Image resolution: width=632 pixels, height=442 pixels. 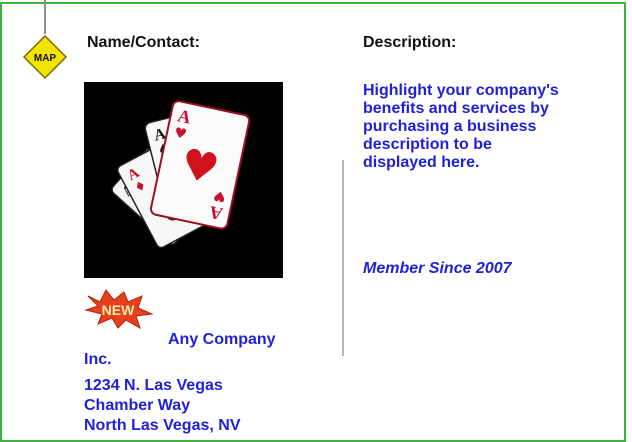 I want to click on new-badge-label: NEW, so click(x=118, y=310).